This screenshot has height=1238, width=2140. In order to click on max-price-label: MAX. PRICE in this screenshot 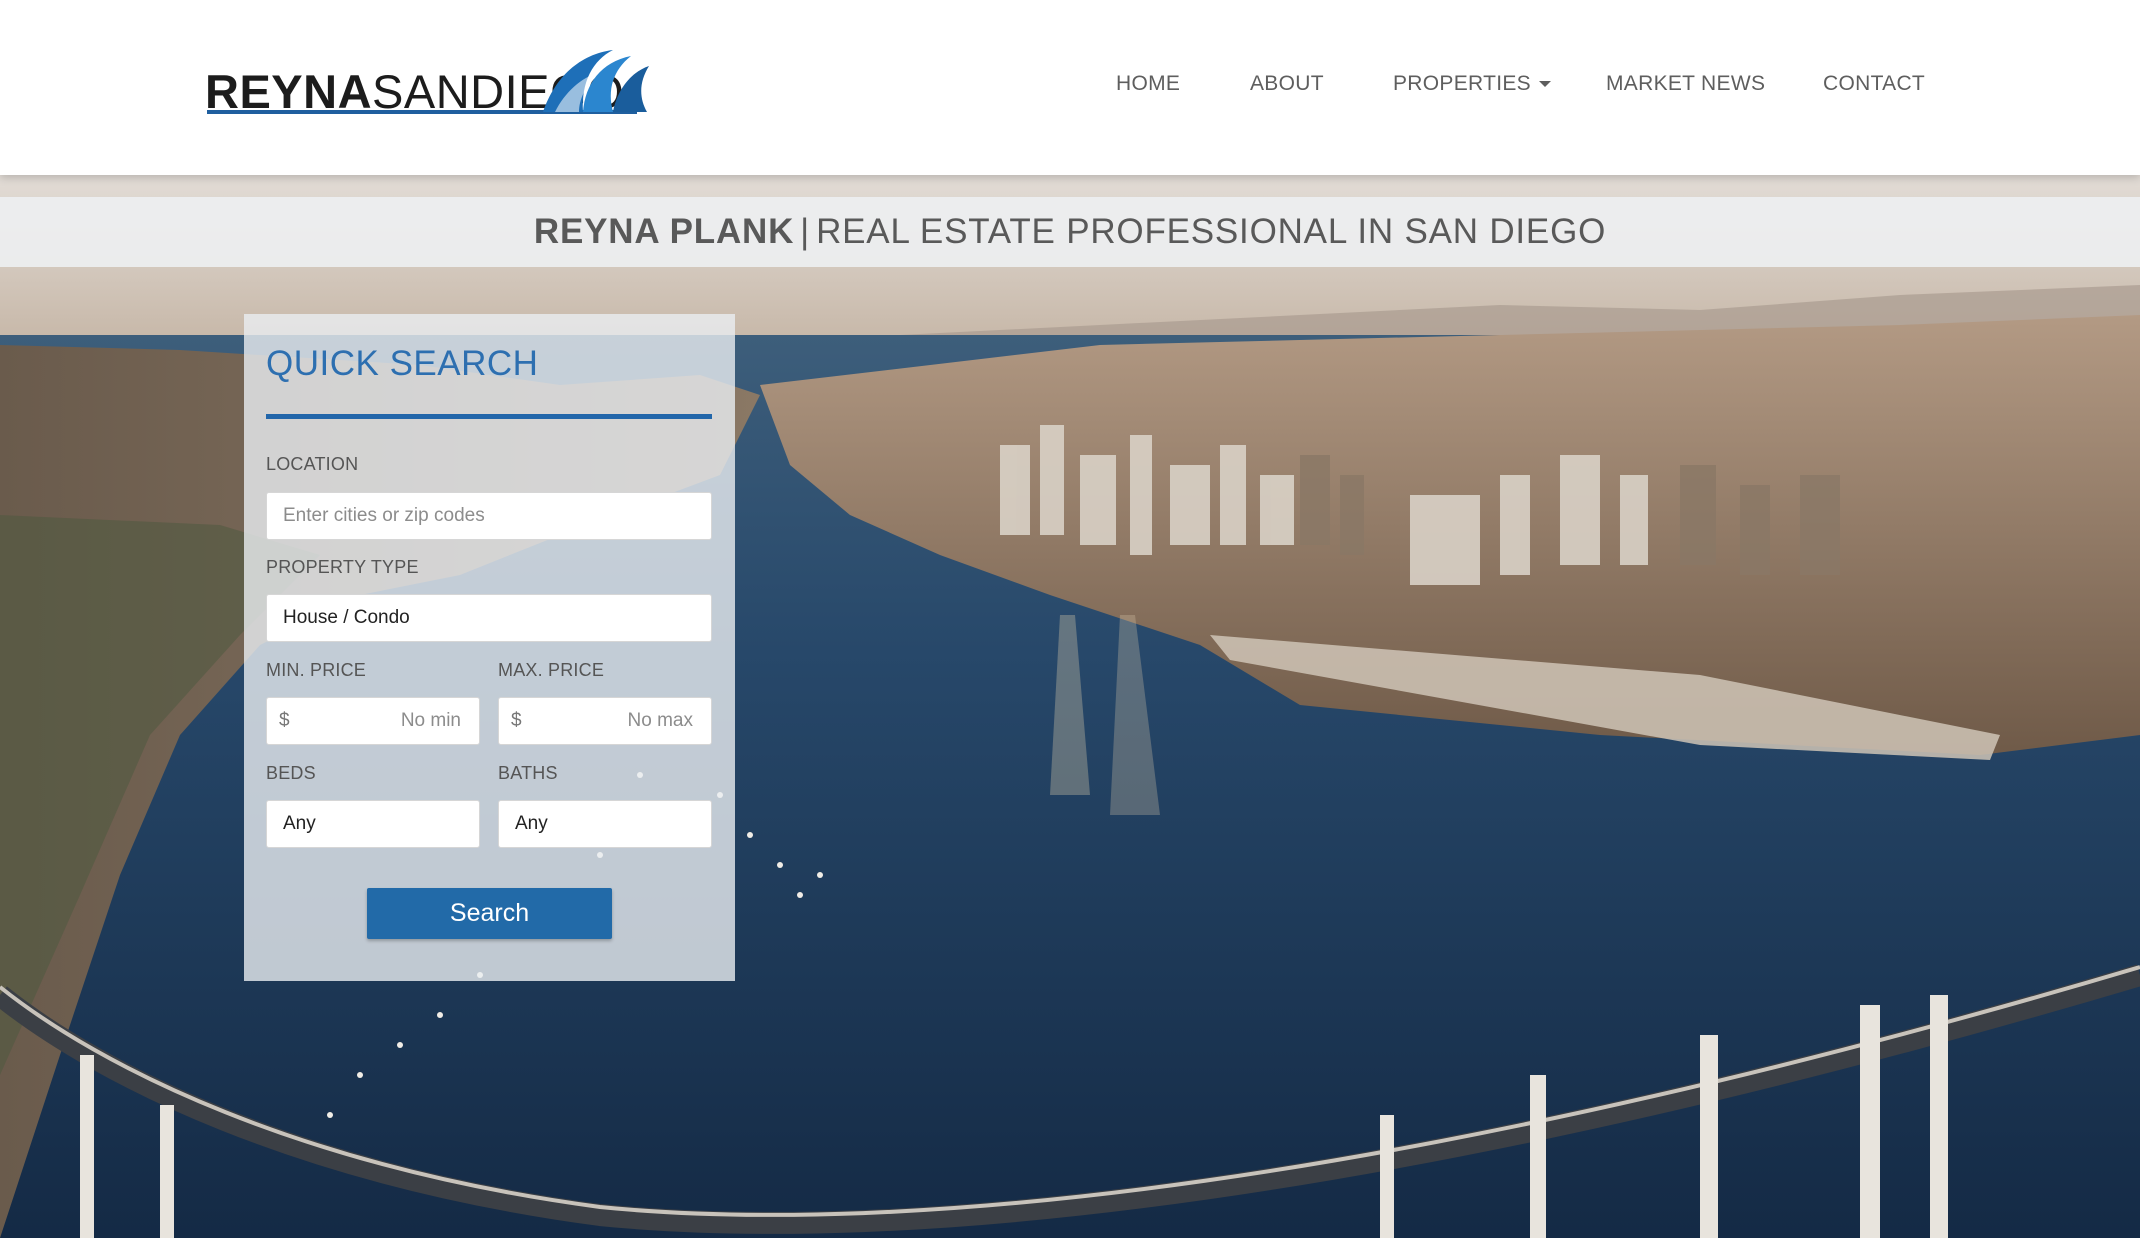, I will do `click(551, 670)`.